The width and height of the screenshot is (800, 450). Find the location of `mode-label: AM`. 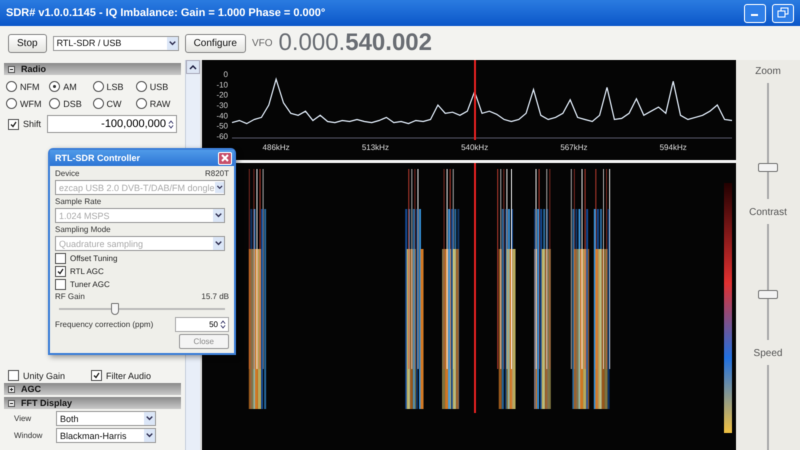

mode-label: AM is located at coordinates (70, 87).